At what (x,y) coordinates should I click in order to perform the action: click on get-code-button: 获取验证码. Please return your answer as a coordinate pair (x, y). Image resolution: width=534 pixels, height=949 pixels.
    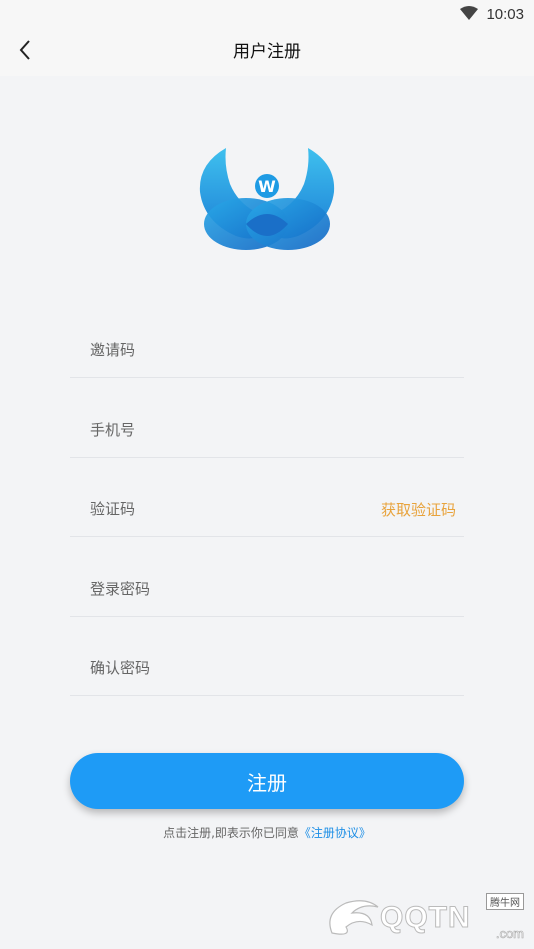
    Looking at the image, I should click on (418, 509).